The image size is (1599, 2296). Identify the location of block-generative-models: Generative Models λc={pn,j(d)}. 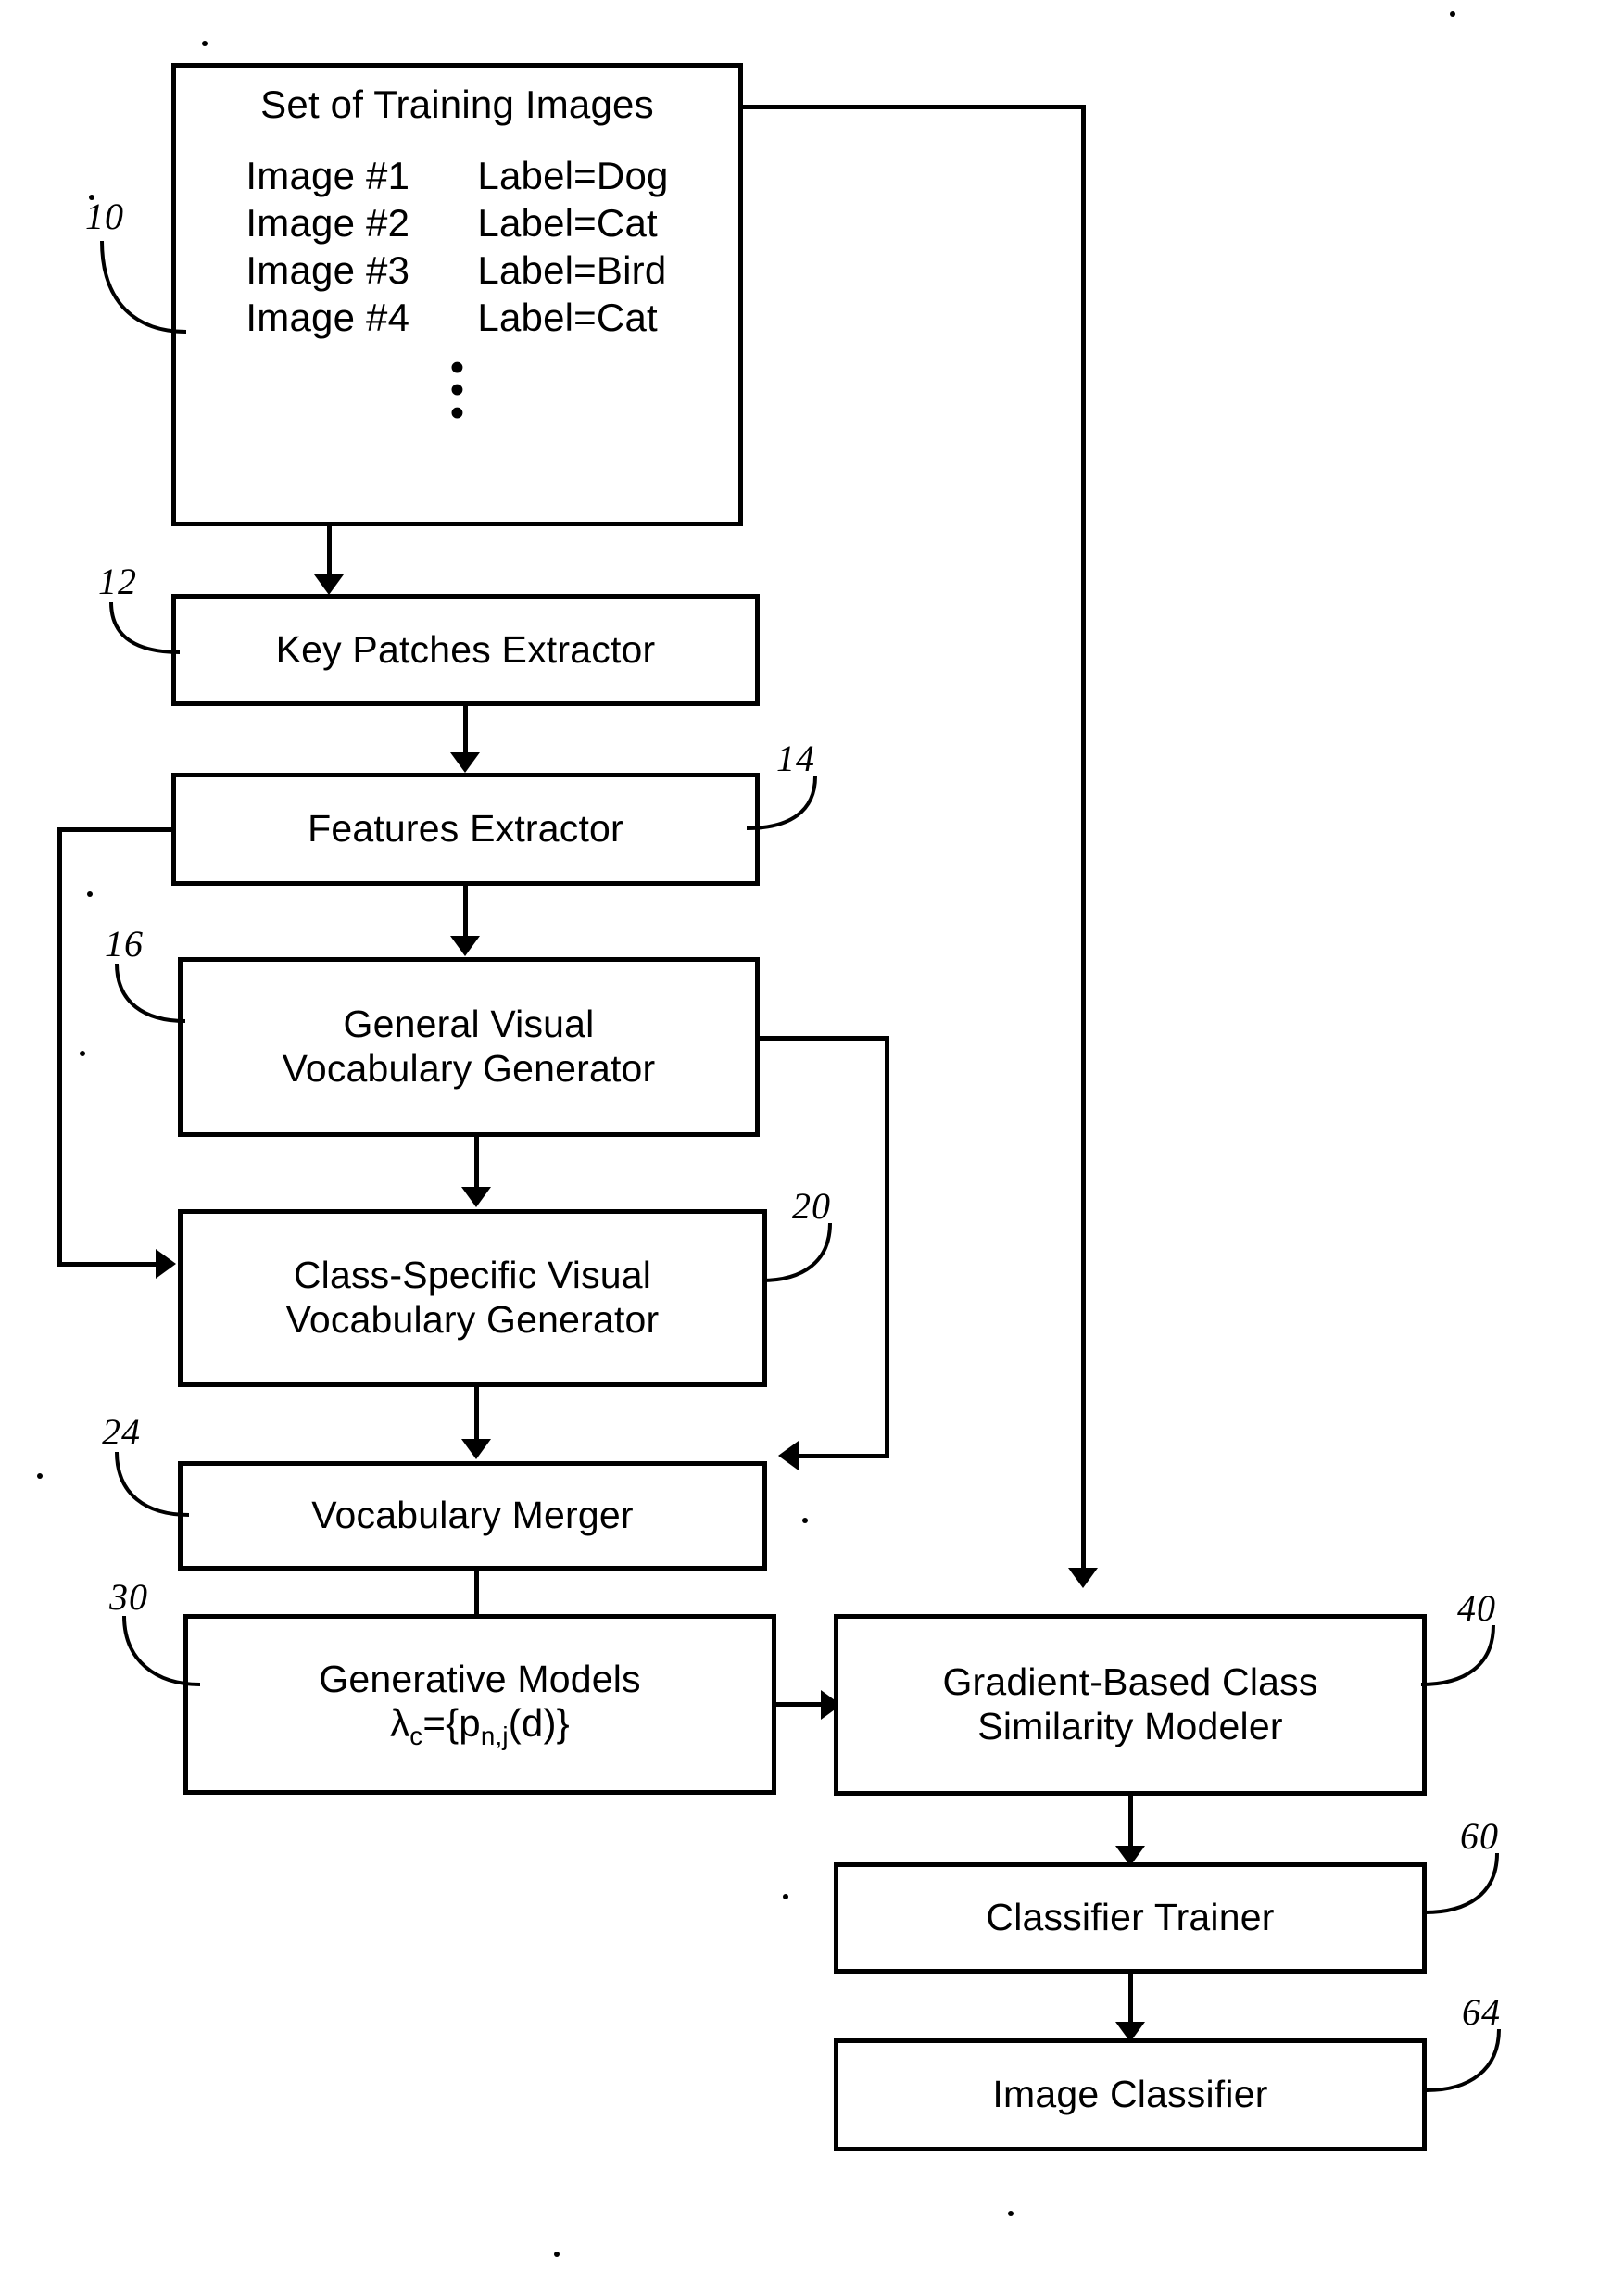
(479, 1704).